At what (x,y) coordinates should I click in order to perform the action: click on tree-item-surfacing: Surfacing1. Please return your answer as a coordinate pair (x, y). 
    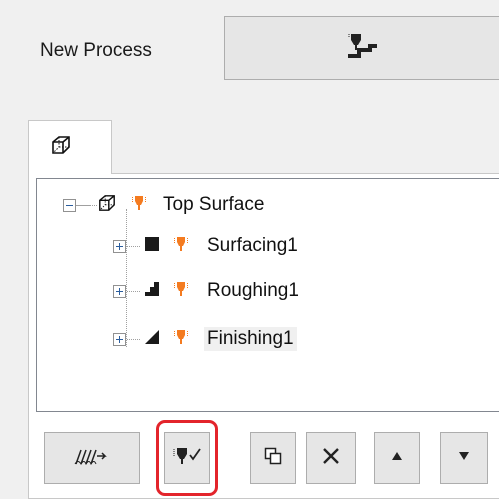
    Looking at the image, I should click on (207, 246).